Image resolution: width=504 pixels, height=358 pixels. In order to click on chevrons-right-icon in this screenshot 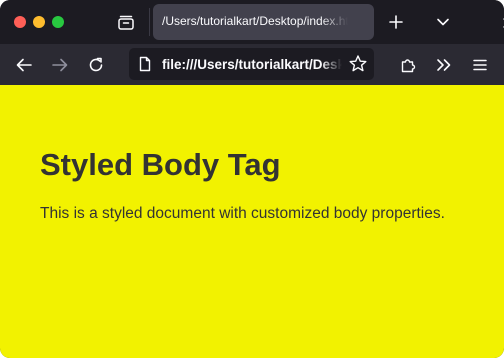, I will do `click(444, 65)`.